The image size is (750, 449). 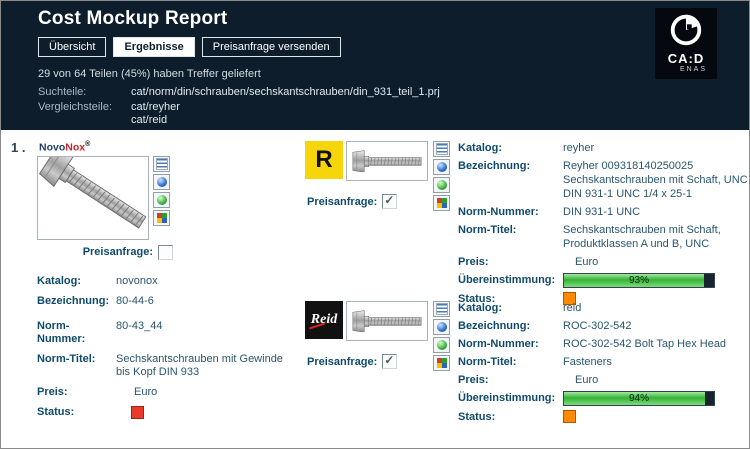 I want to click on tab-preisanfrage-versenden: Preisanfrage versenden, so click(x=271, y=47).